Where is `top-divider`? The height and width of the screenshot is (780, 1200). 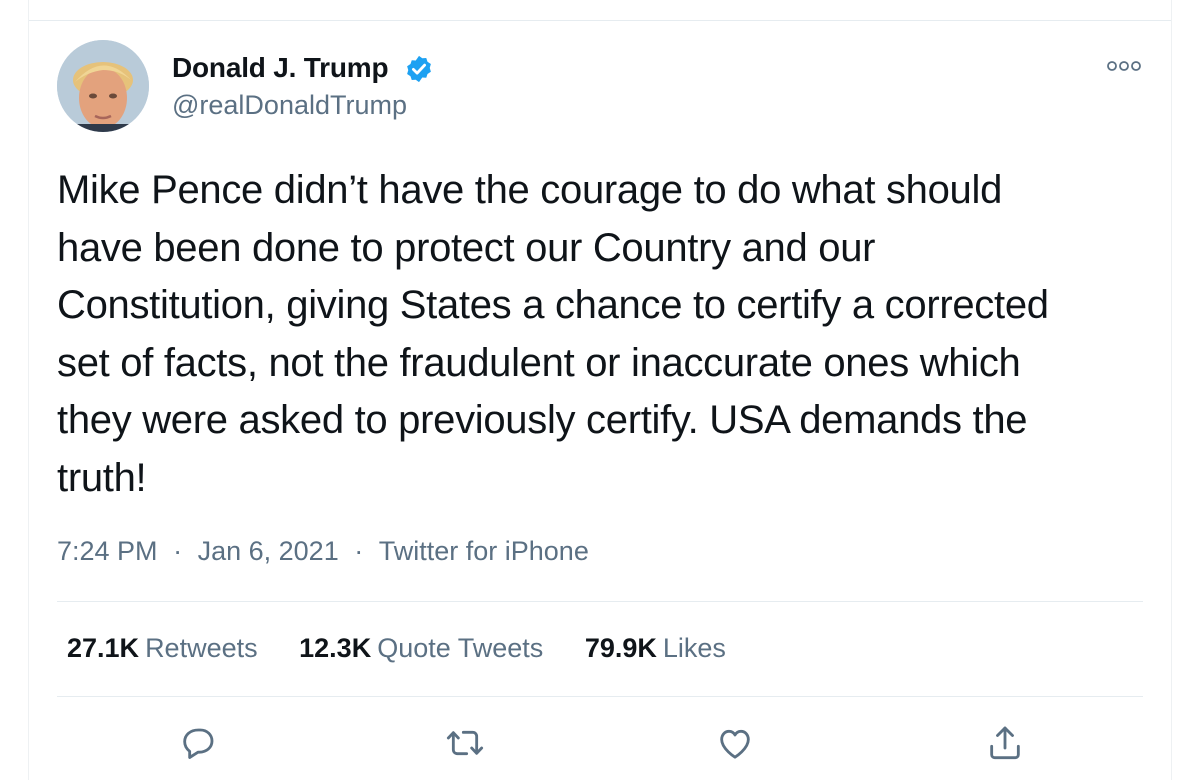
top-divider is located at coordinates (600, 20).